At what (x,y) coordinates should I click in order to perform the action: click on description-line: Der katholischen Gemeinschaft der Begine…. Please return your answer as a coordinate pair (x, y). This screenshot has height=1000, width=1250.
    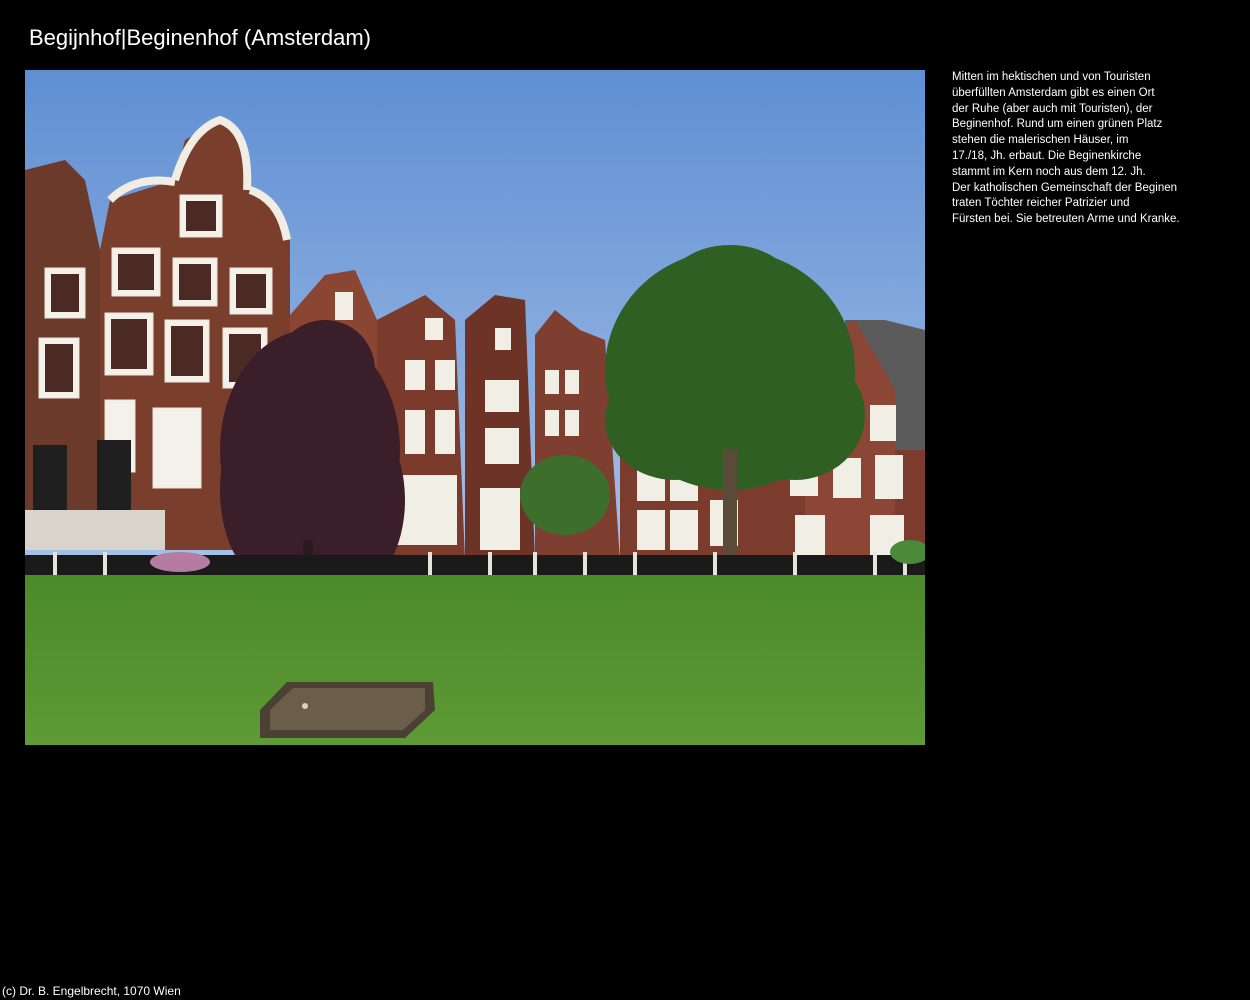
    Looking at the image, I should click on (1065, 187).